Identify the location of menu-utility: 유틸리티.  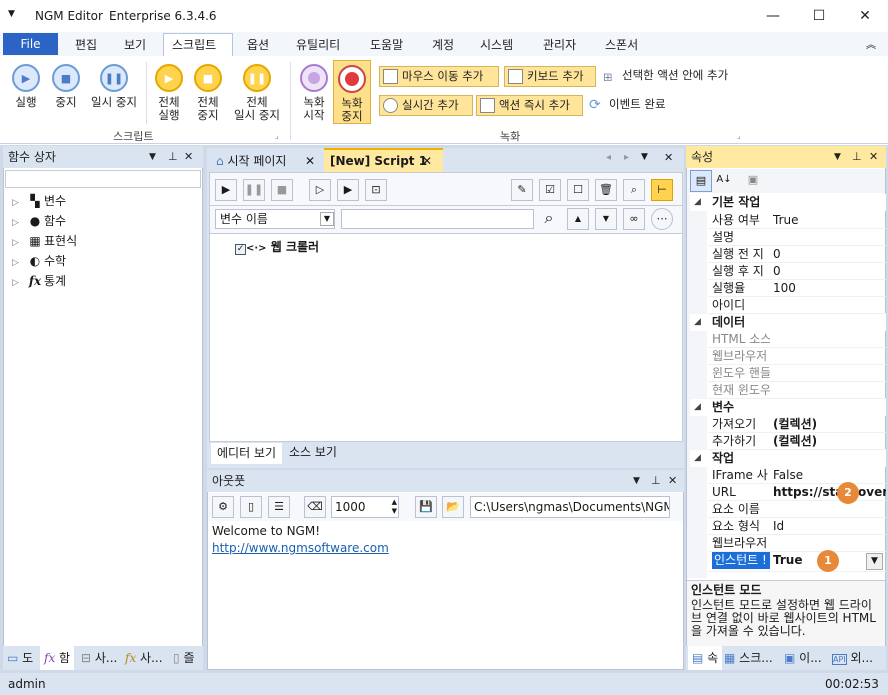
(318, 44).